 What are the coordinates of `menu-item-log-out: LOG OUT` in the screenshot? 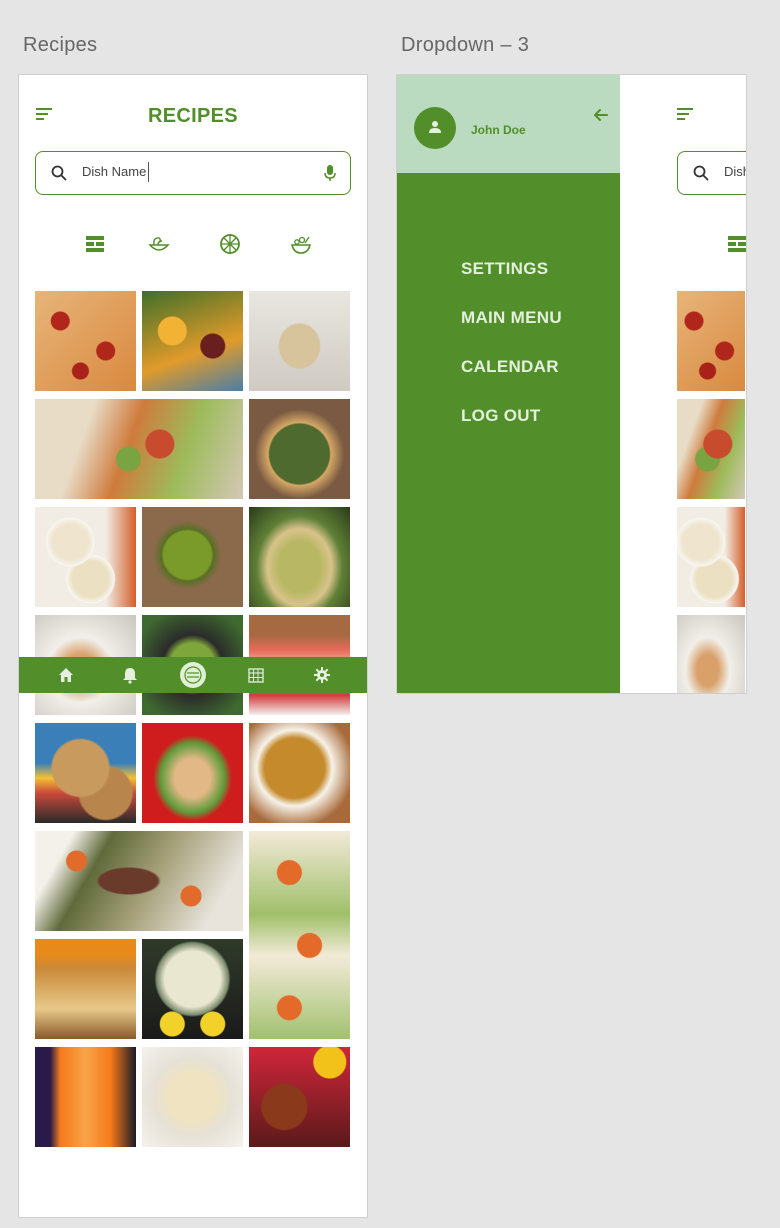 It's located at (501, 416).